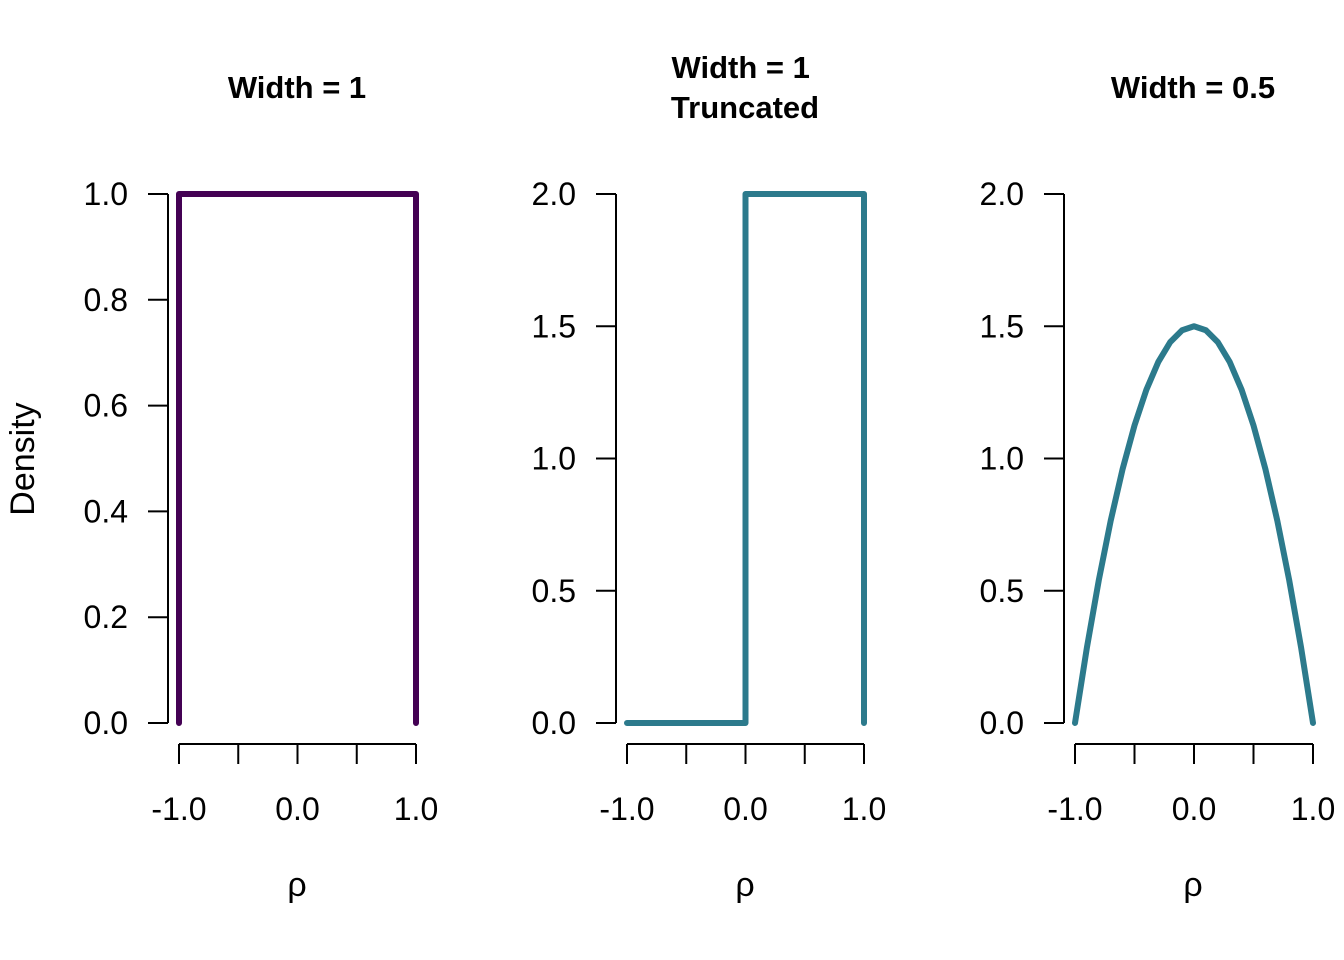 Image resolution: width=1344 pixels, height=960 pixels. Describe the element at coordinates (1193, 87) in the screenshot. I see `panel-title: Width = 0.5` at that location.